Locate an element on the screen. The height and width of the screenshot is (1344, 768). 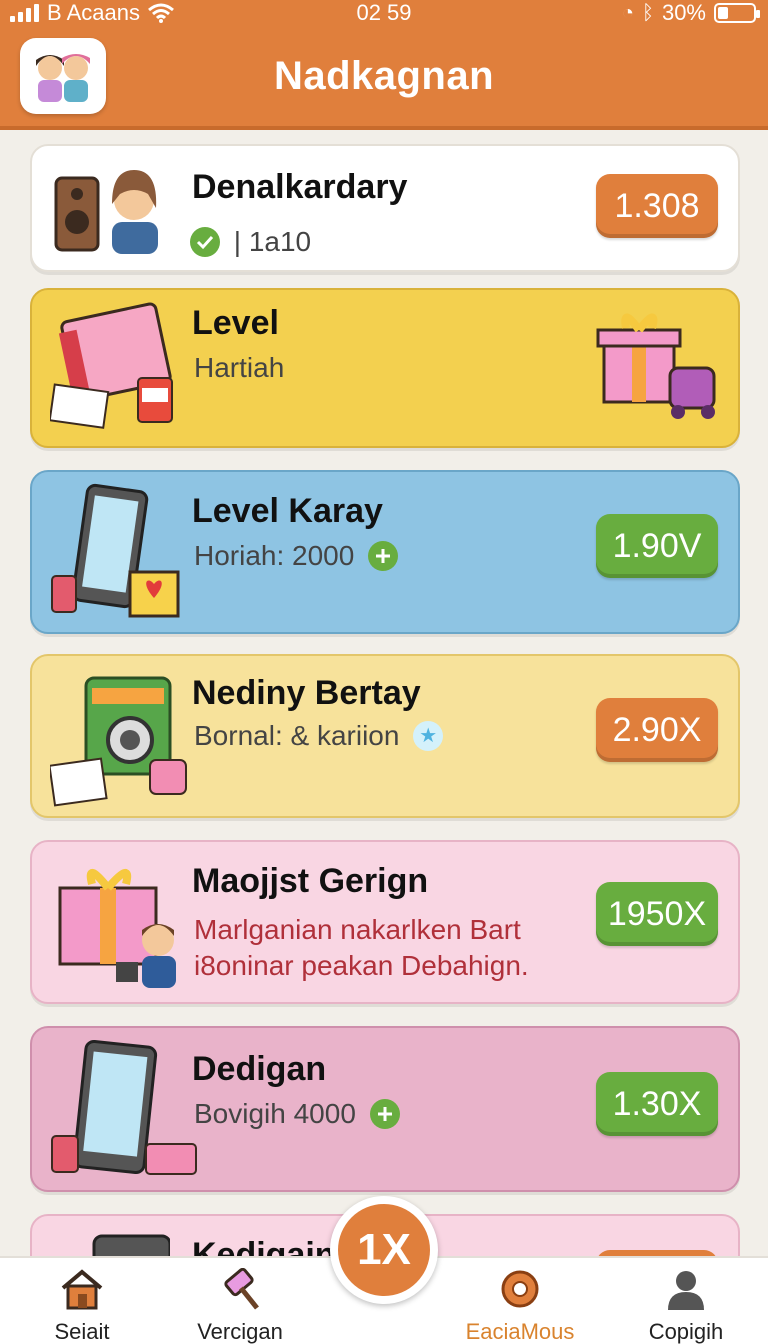
card-subtitle: Bornal: & kariion ★ is located at coordinates (319, 736).